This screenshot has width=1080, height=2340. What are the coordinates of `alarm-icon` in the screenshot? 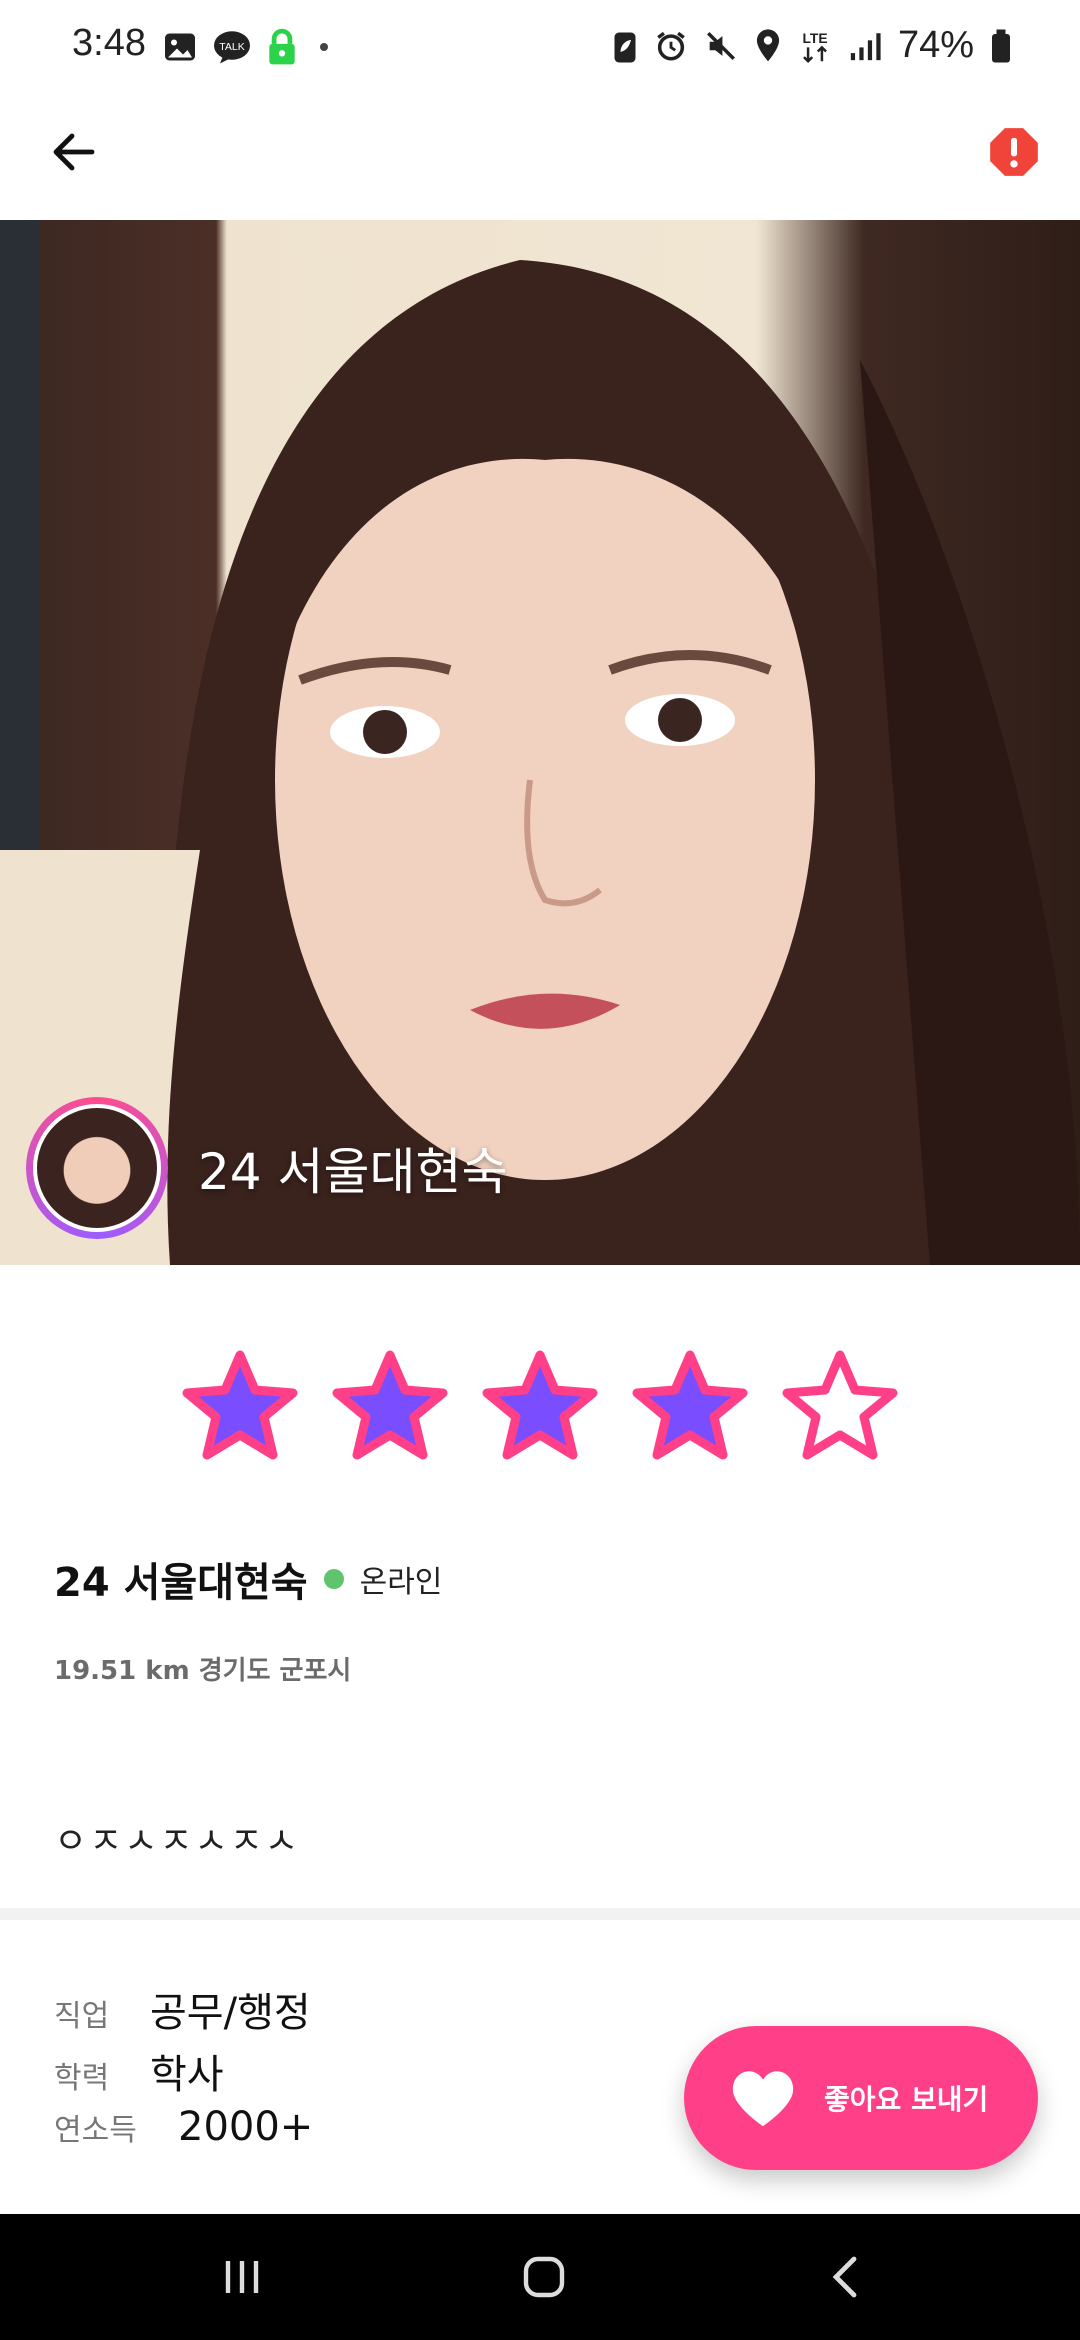 It's located at (671, 46).